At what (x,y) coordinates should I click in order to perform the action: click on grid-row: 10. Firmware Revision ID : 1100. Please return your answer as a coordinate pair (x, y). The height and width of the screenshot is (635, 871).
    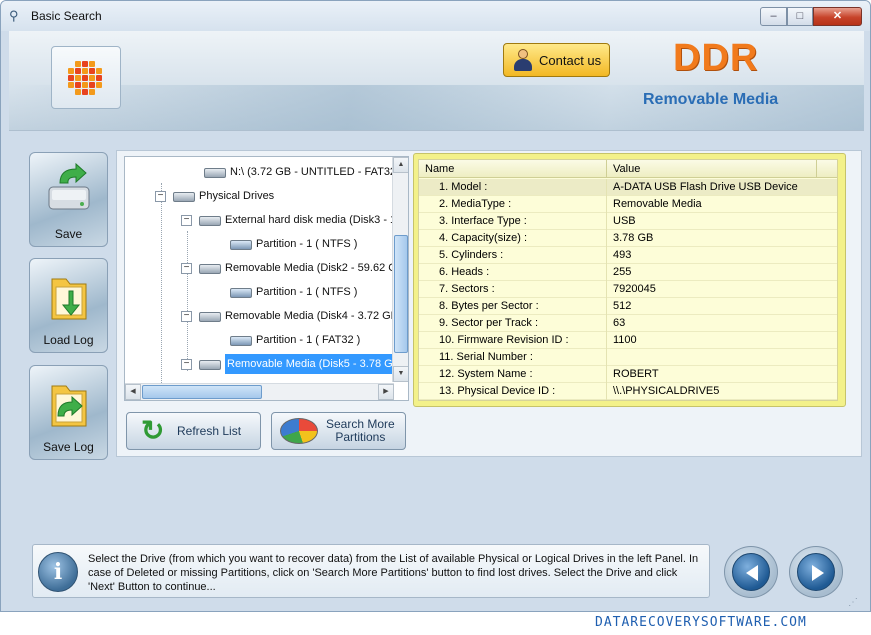
    Looking at the image, I should click on (628, 340).